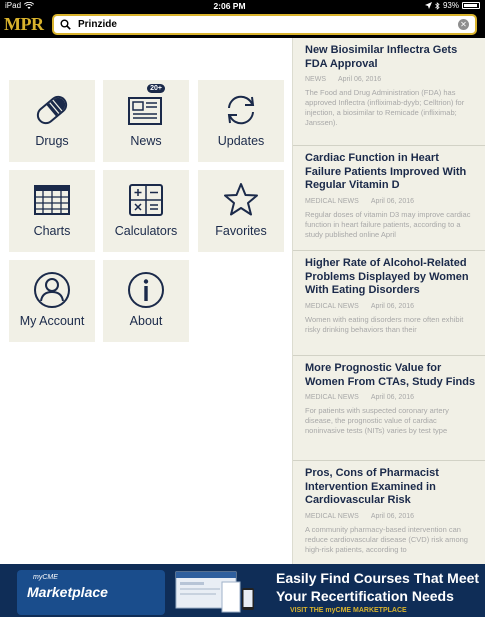  What do you see at coordinates (156, 88) in the screenshot?
I see `news-count-badge: 20+` at bounding box center [156, 88].